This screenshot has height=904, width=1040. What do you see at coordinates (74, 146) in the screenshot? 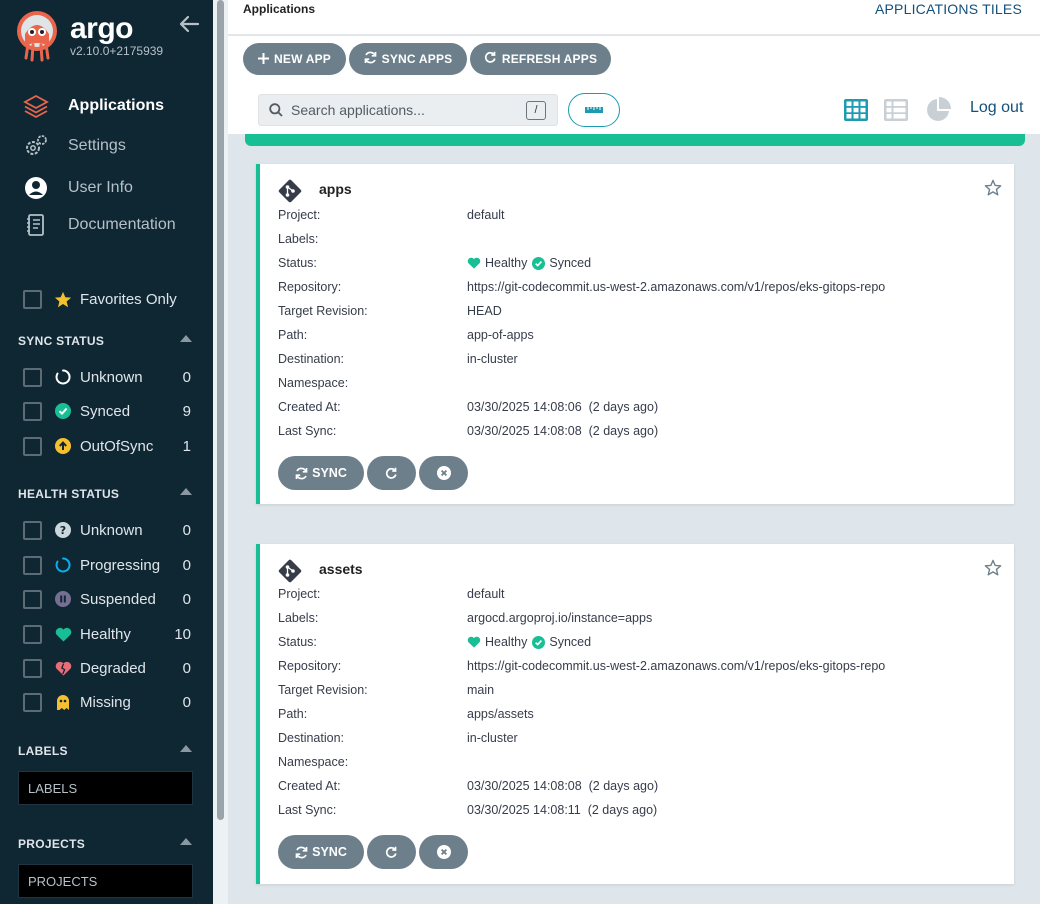
I see `nav-settings: Settings` at bounding box center [74, 146].